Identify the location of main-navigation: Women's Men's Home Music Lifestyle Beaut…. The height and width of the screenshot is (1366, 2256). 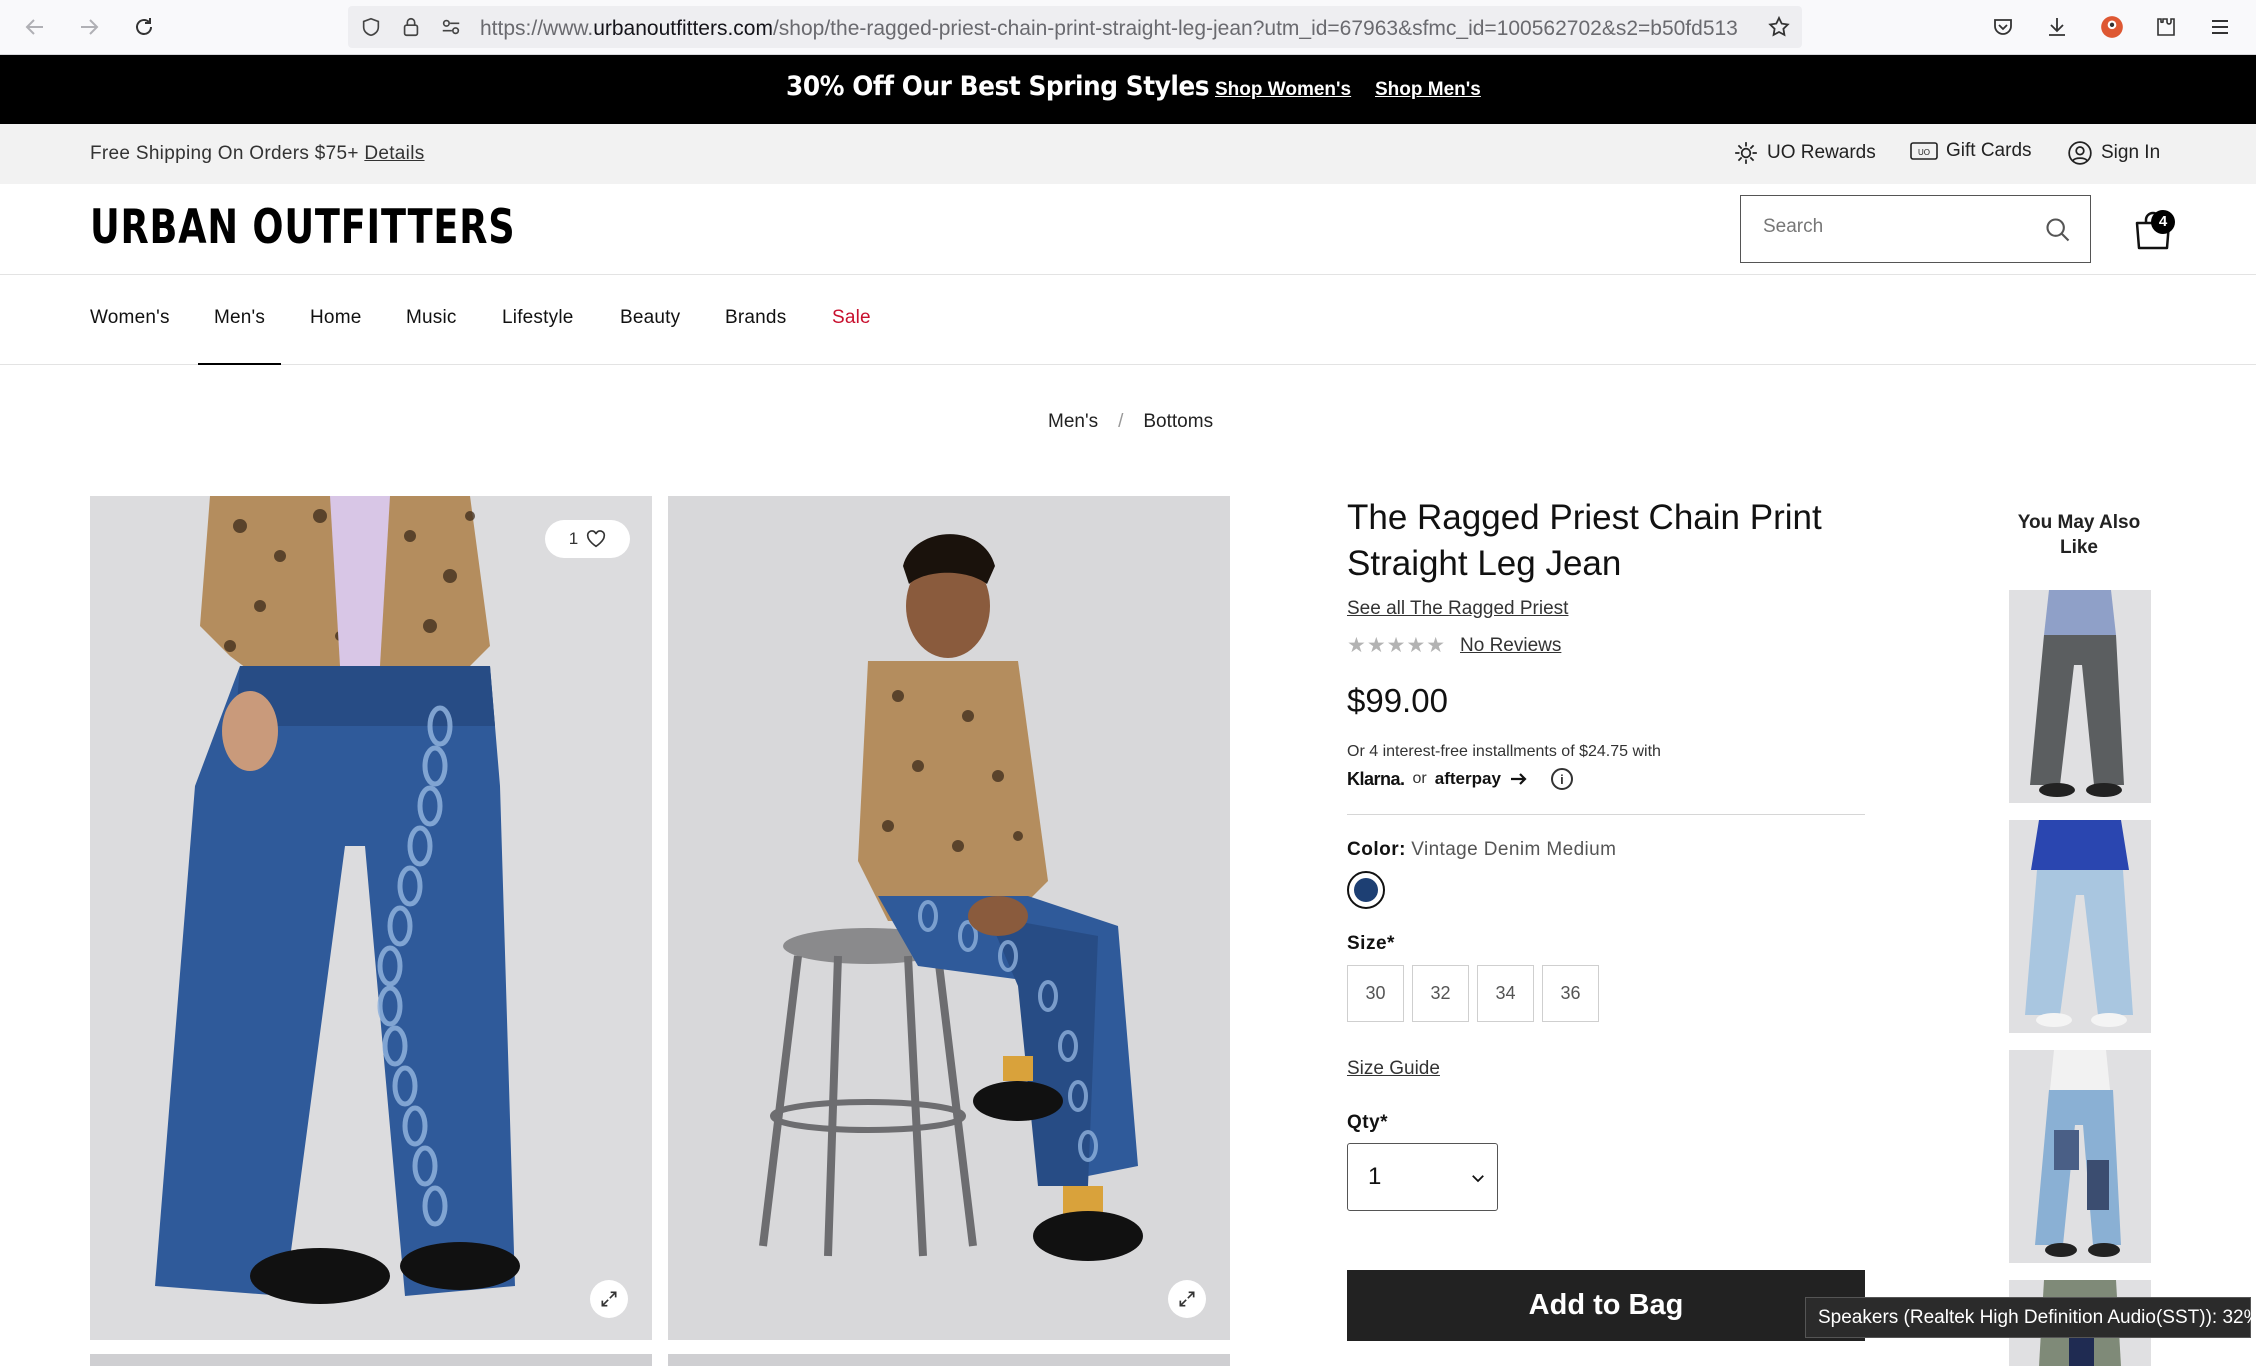
(1128, 319).